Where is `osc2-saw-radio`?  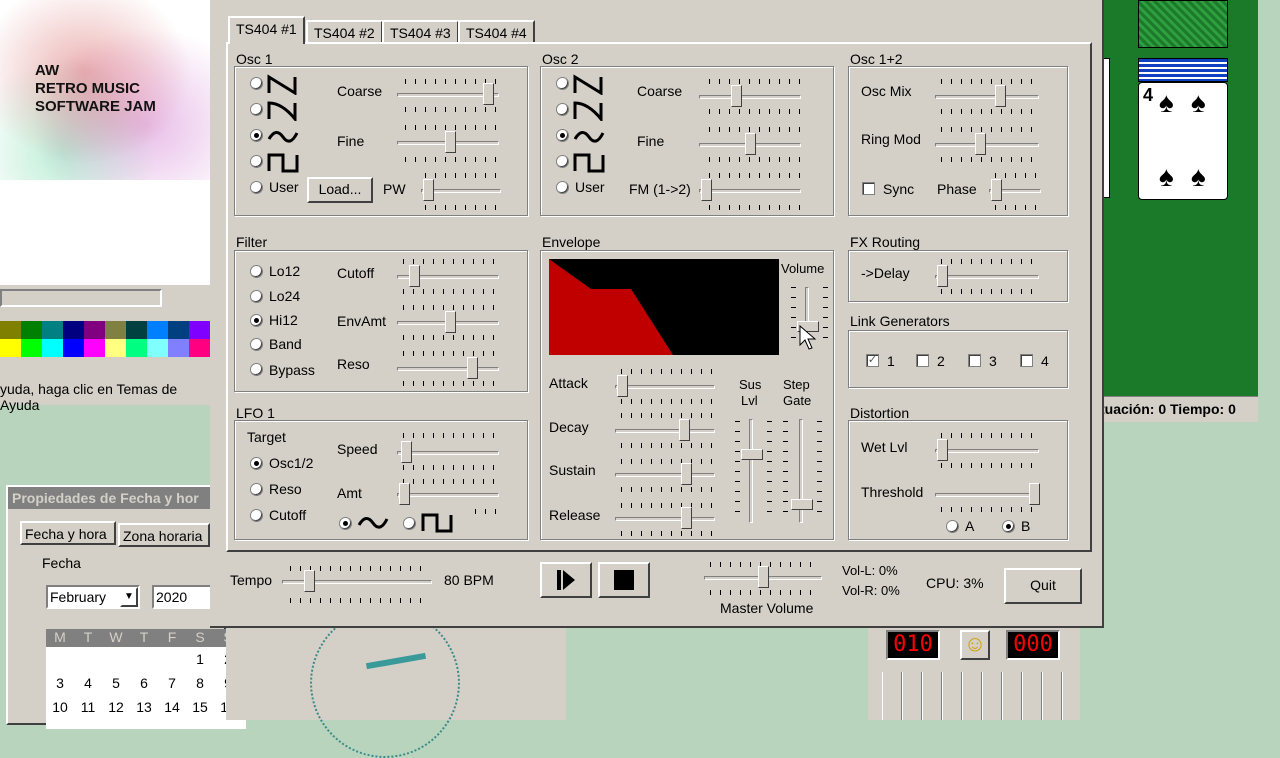 osc2-saw-radio is located at coordinates (562, 83).